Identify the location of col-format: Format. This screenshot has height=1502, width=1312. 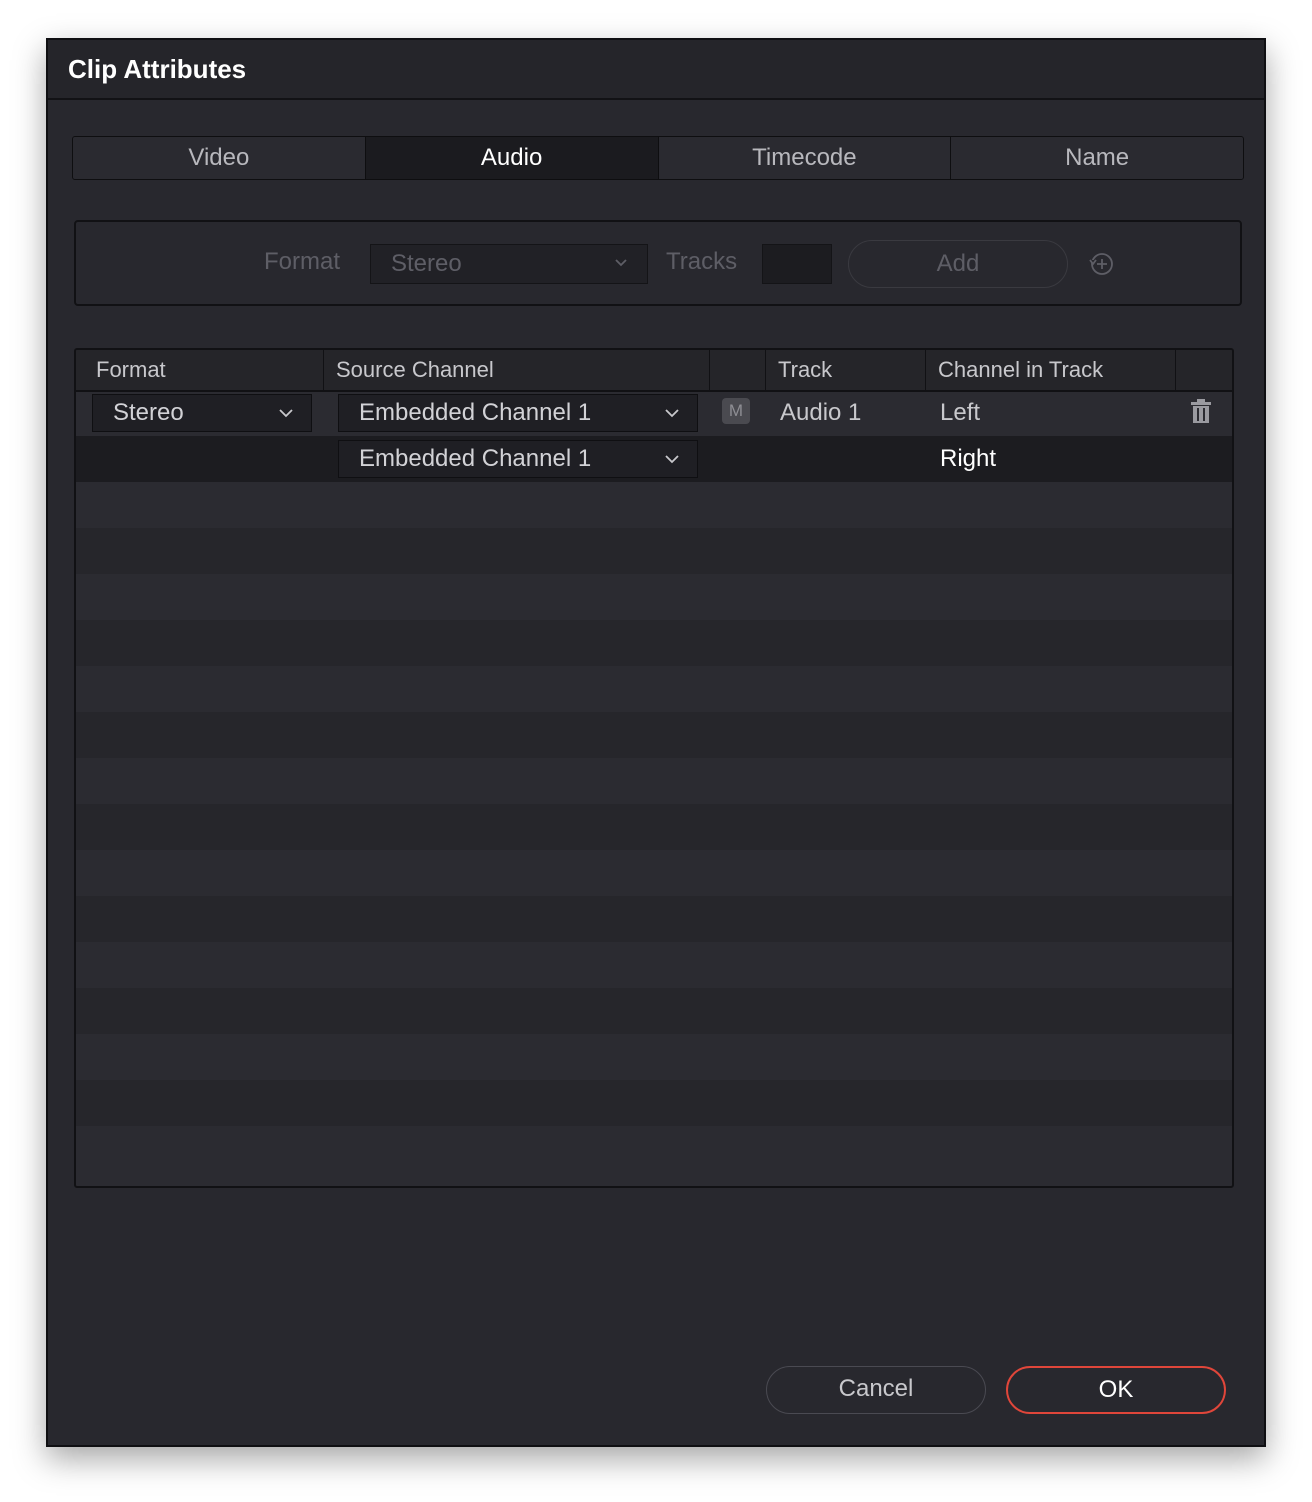
(200, 370).